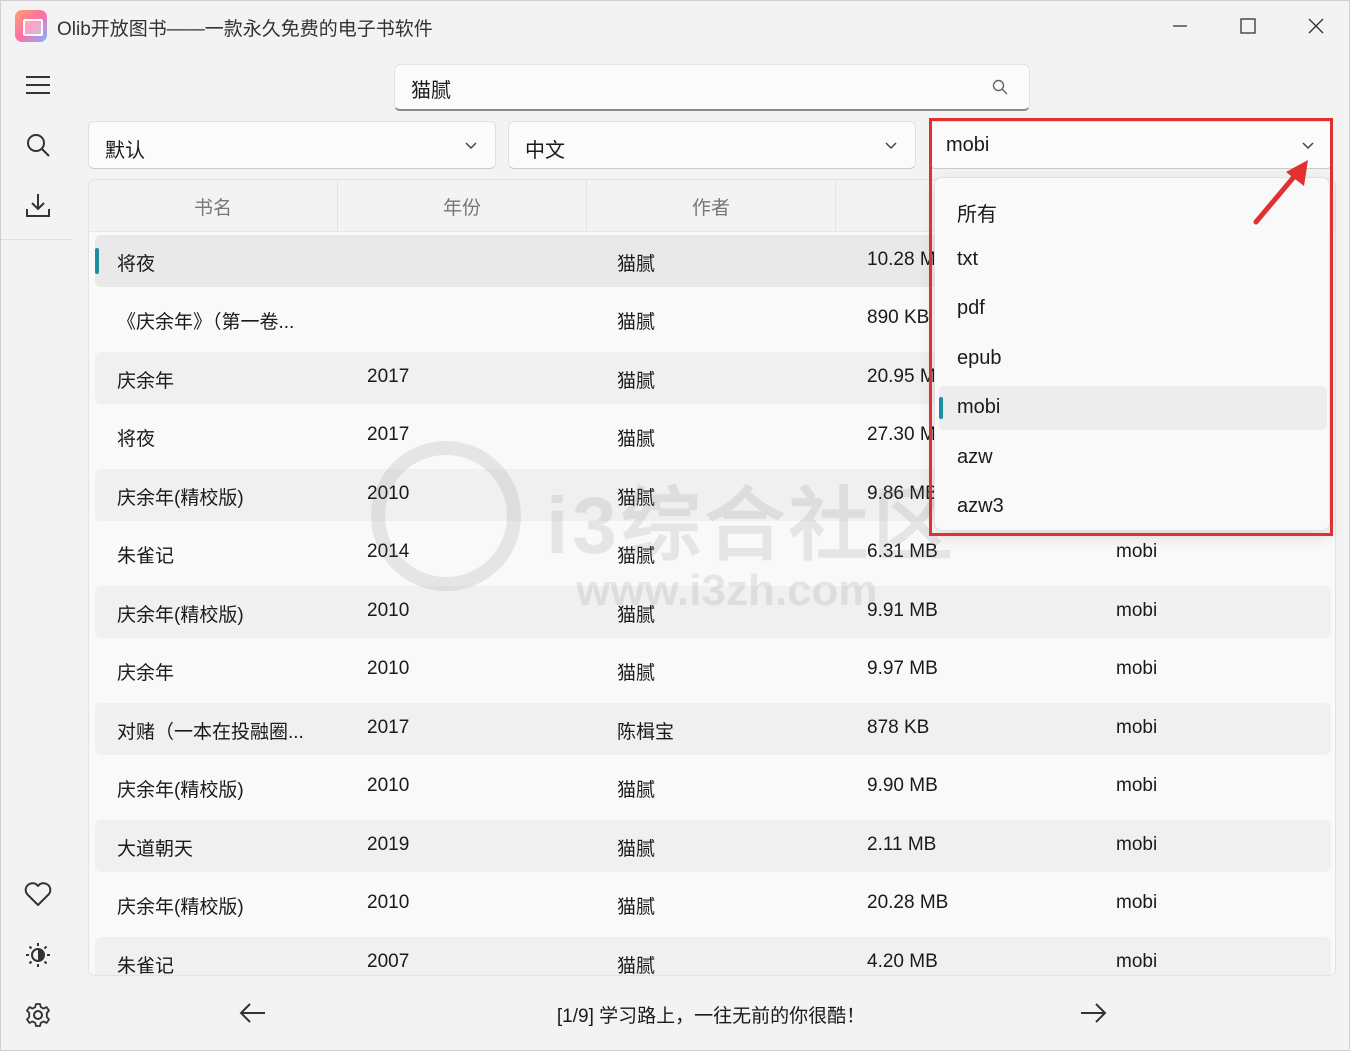 The image size is (1350, 1051). What do you see at coordinates (968, 259) in the screenshot?
I see `format-option-label: txt` at bounding box center [968, 259].